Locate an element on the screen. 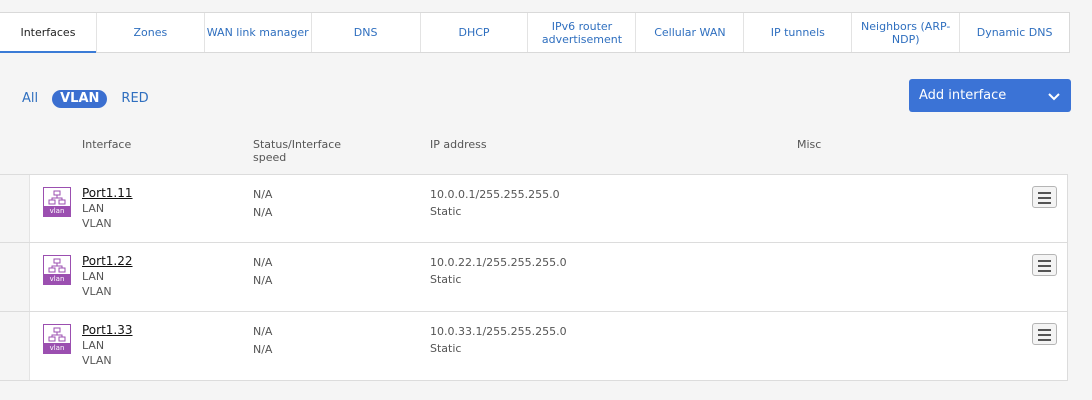 Image resolution: width=1092 pixels, height=400 pixels. tab-interfaces: Interfaces is located at coordinates (48, 33).